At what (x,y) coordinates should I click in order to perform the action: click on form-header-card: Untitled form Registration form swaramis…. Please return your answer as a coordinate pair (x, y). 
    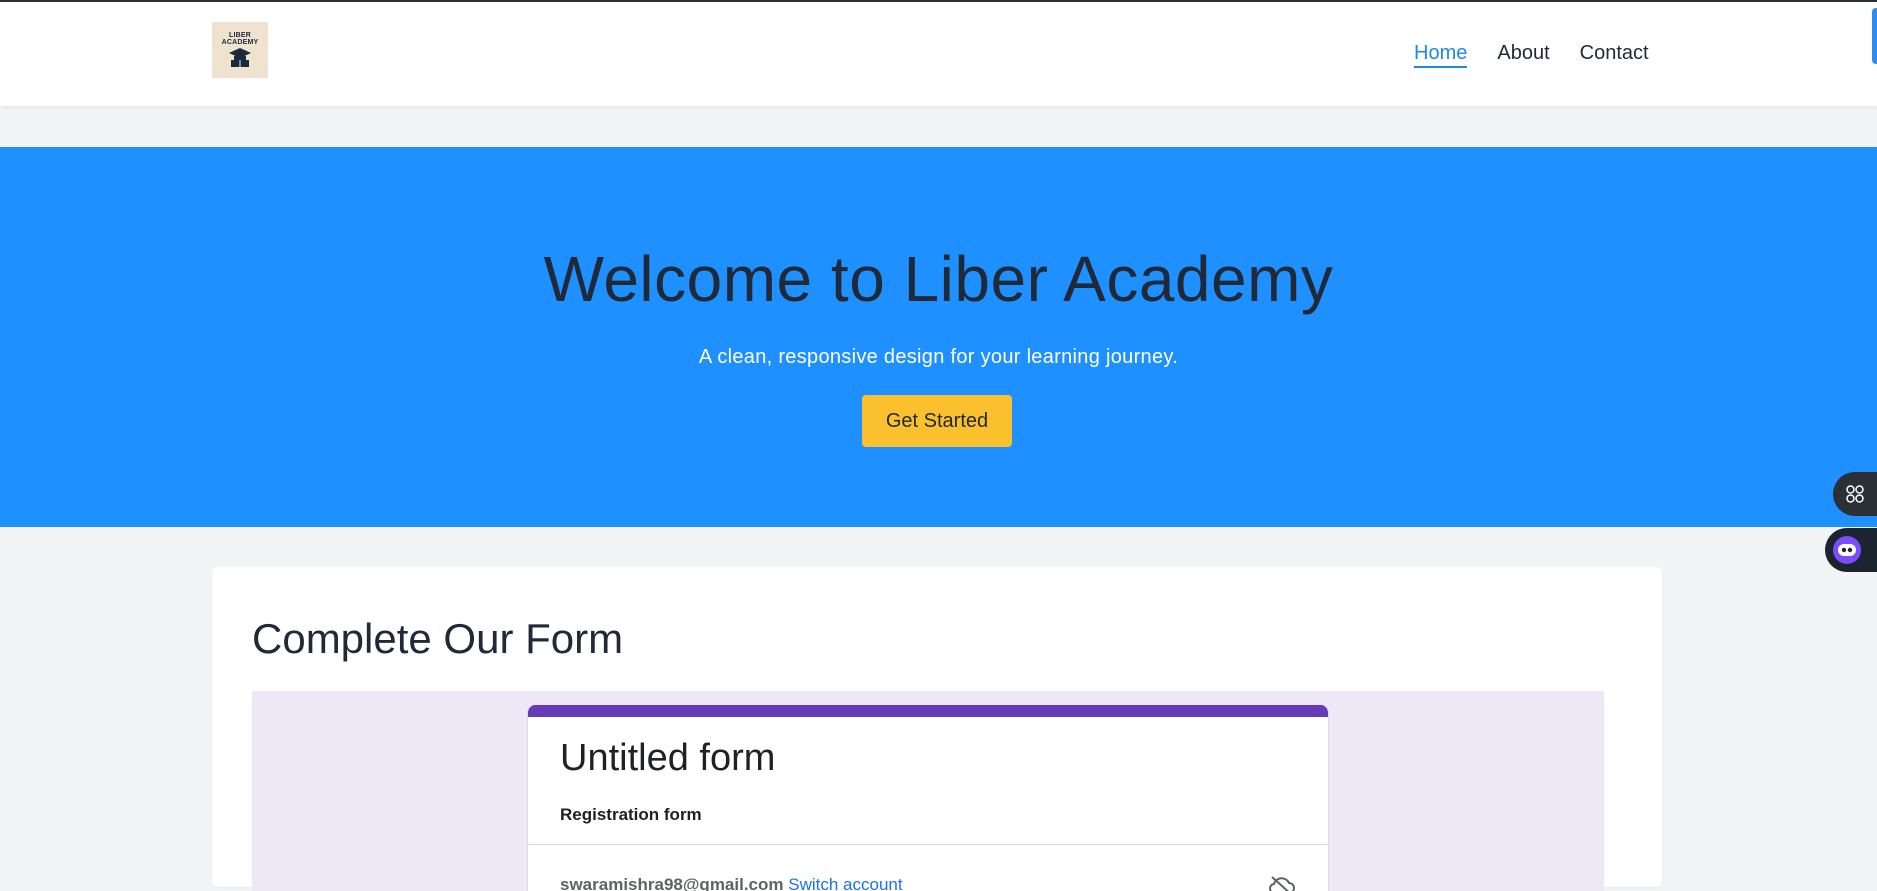
    Looking at the image, I should click on (928, 798).